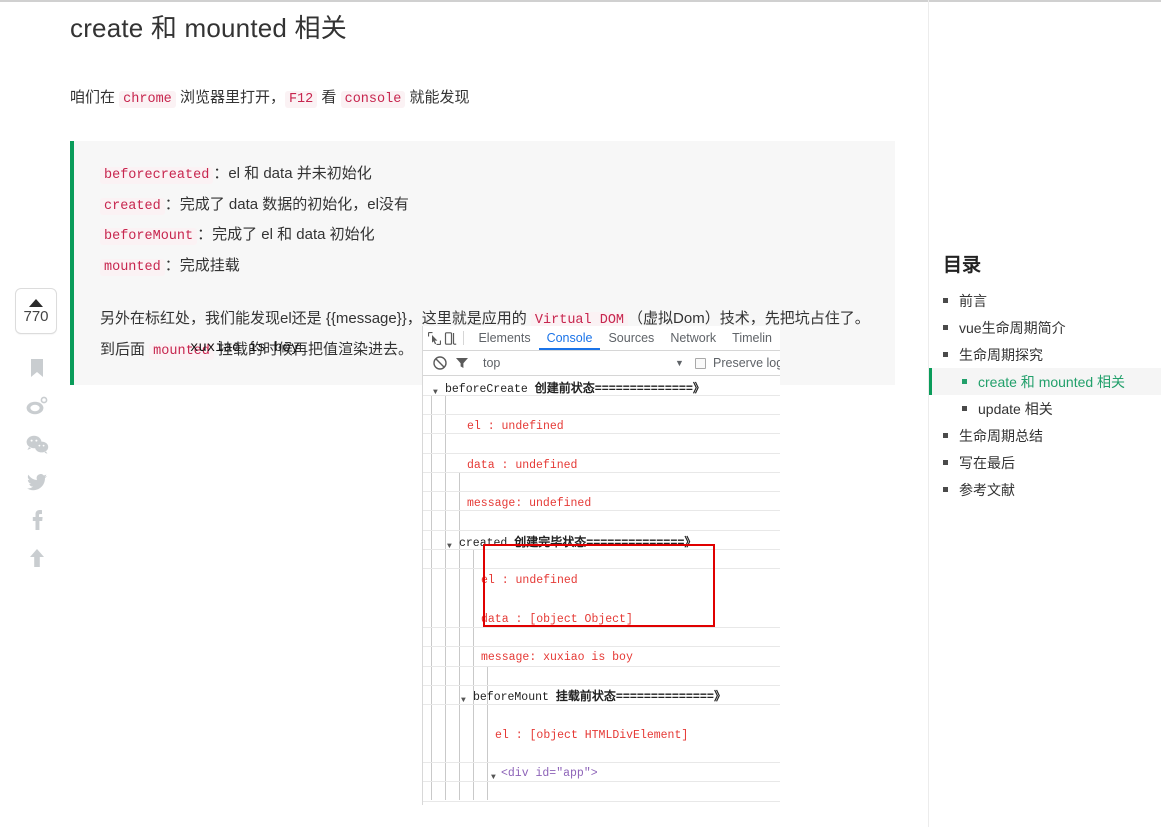 The width and height of the screenshot is (1161, 827). What do you see at coordinates (301, 99) in the screenshot?
I see `code-f12: F12` at bounding box center [301, 99].